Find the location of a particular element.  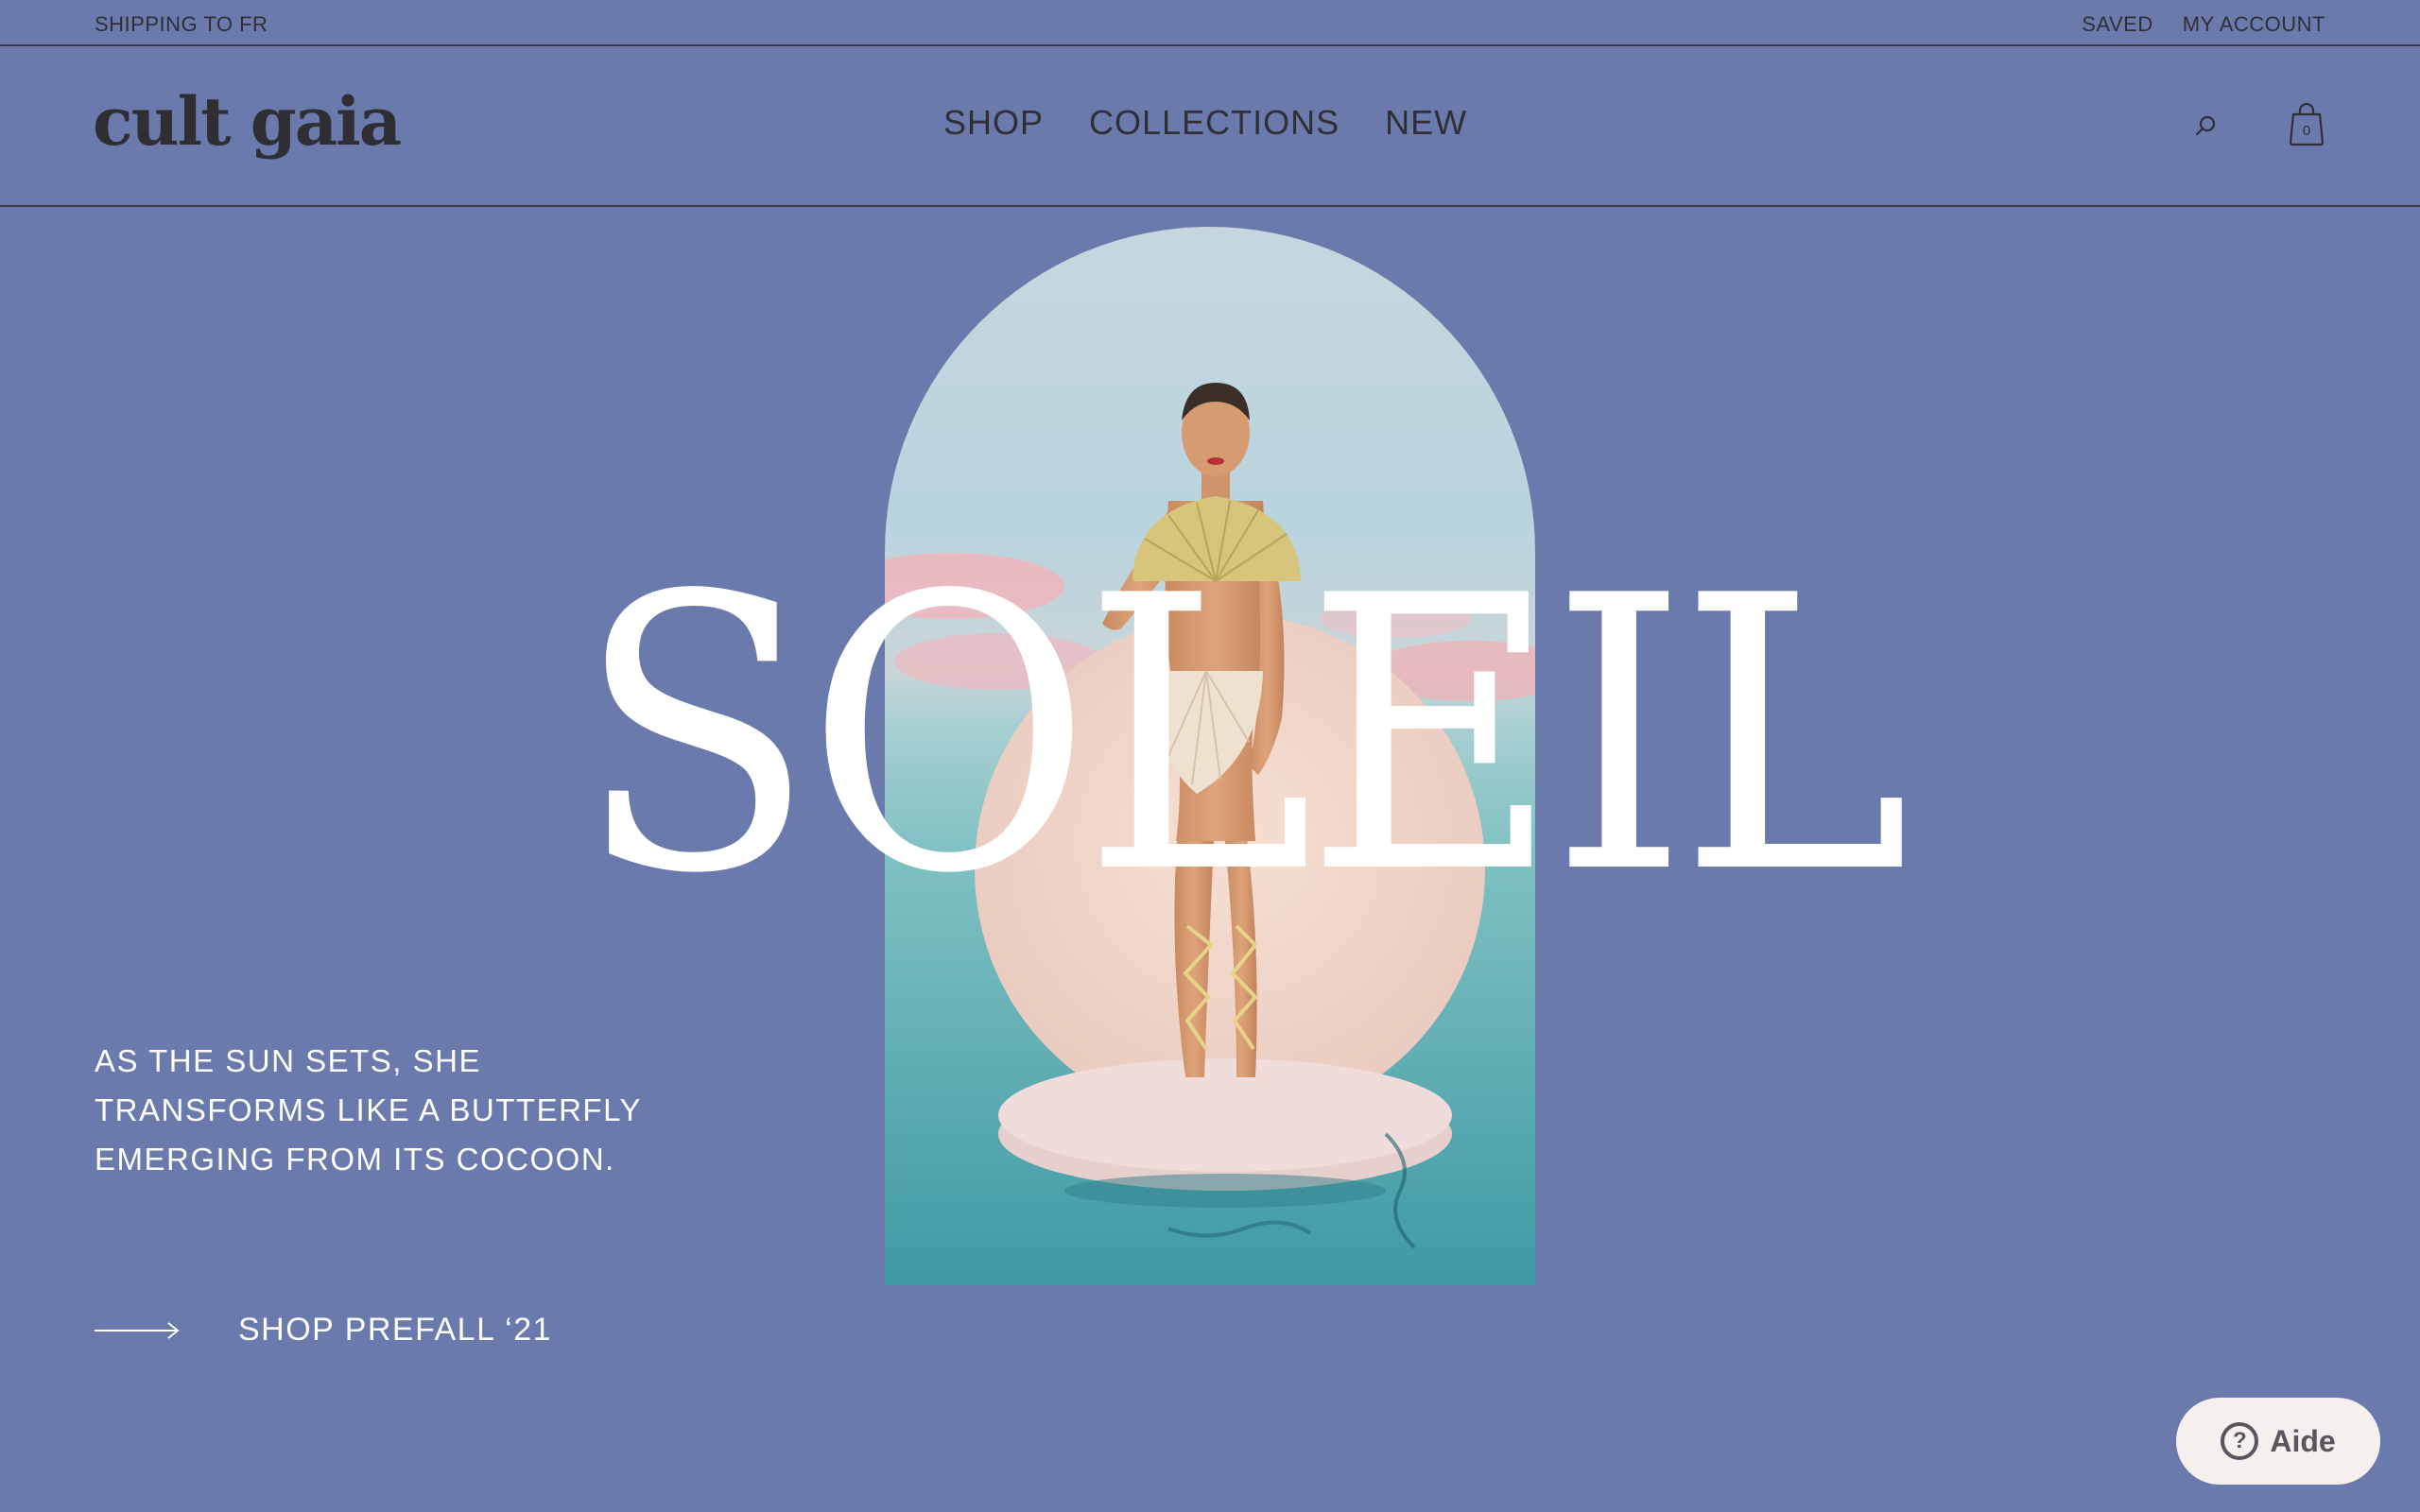

nav-shop: SHOP is located at coordinates (993, 123).